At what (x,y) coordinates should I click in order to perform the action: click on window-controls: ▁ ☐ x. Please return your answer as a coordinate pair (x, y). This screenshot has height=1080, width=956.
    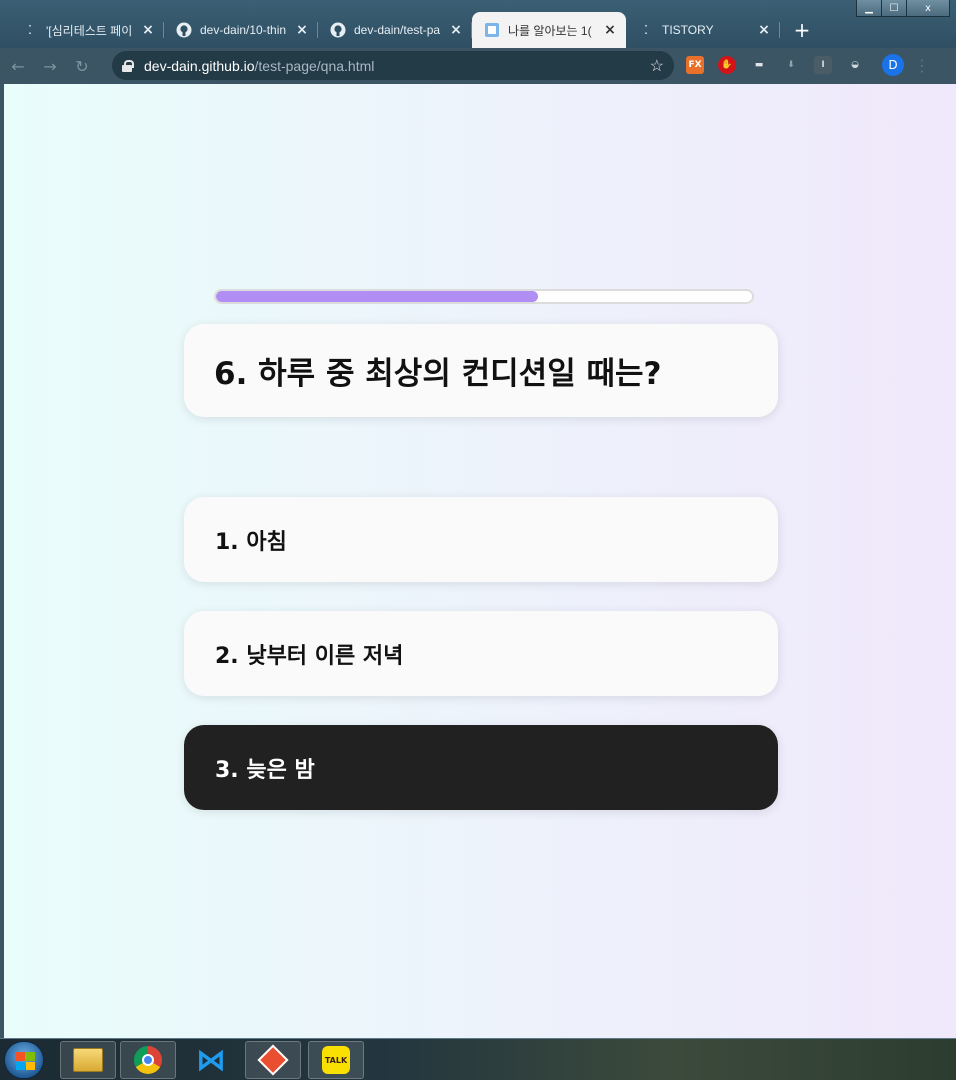
    Looking at the image, I should click on (903, 9).